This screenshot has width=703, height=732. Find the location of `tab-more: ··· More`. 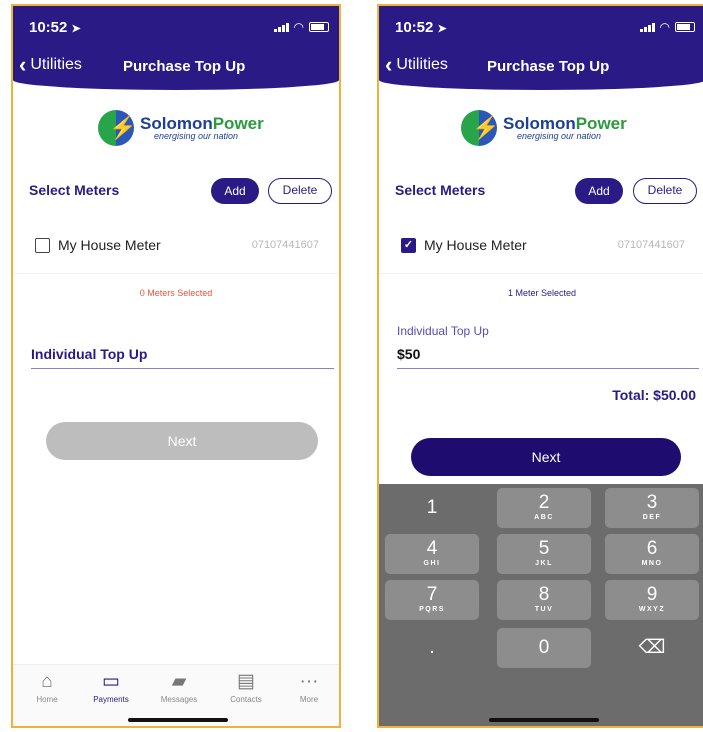

tab-more: ··· More is located at coordinates (309, 687).